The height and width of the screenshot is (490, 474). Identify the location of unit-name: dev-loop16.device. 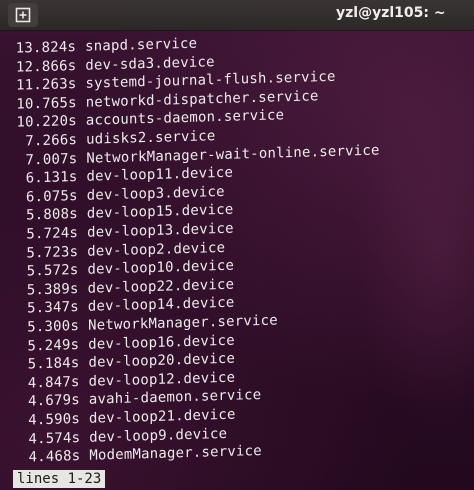
(161, 342).